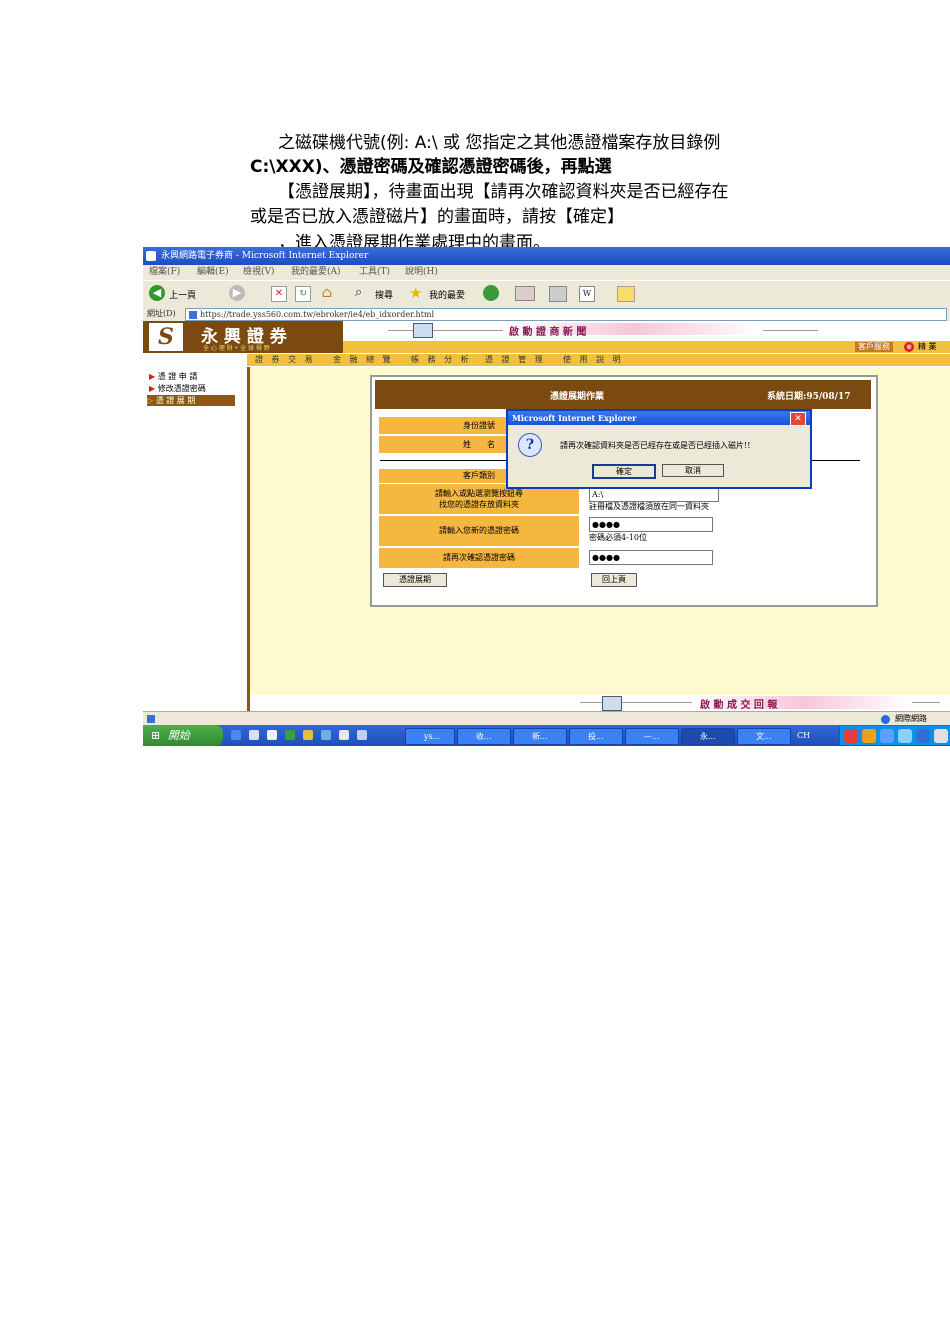  Describe the element at coordinates (156, 735) in the screenshot. I see `windows-logo-icon: ⊞` at that location.